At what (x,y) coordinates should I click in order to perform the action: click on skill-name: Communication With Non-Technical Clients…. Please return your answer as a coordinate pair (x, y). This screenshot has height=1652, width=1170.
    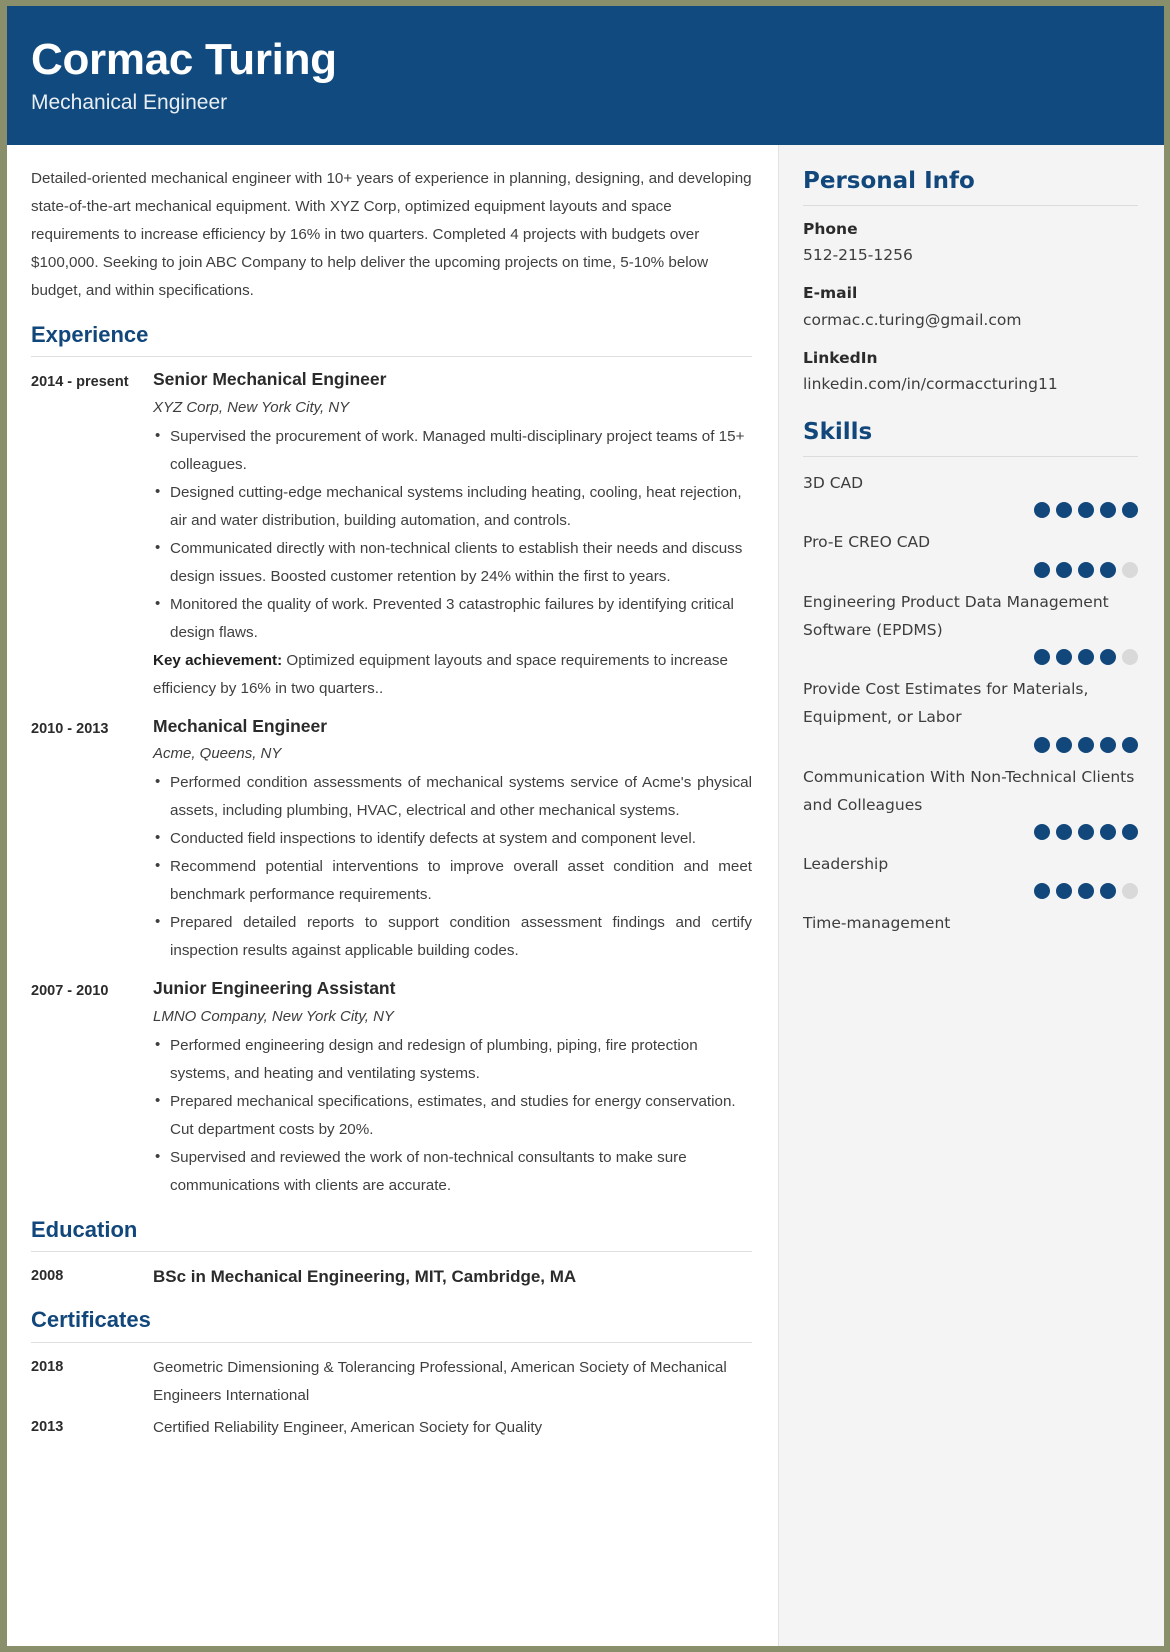
    Looking at the image, I should click on (969, 790).